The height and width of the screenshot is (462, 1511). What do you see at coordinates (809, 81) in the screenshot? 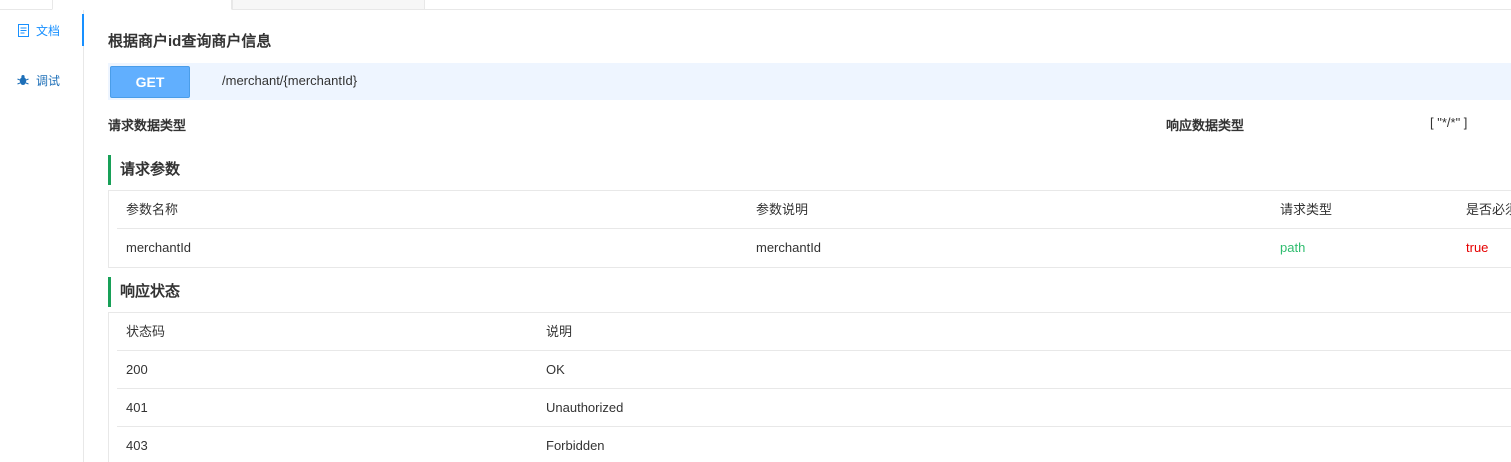
I see `endpoint-bar: GET /merchant/{merchantId}` at bounding box center [809, 81].